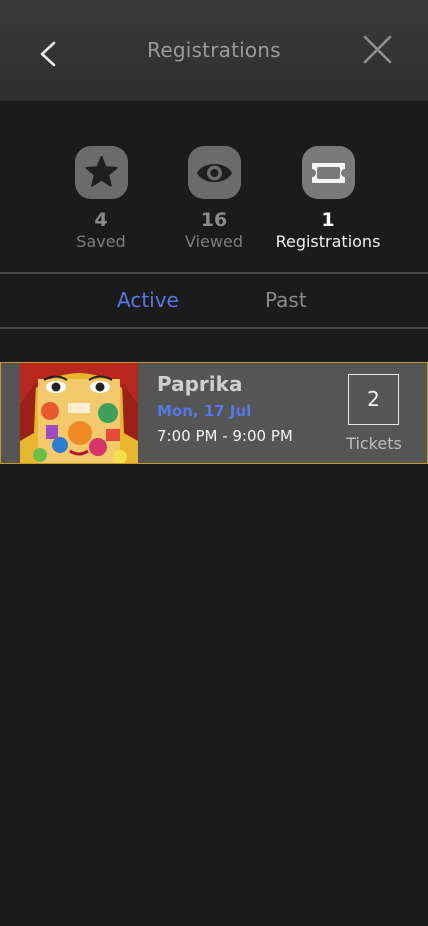 This screenshot has height=926, width=428. Describe the element at coordinates (204, 411) in the screenshot. I see `event-date: Mon, 17 Jul` at that location.